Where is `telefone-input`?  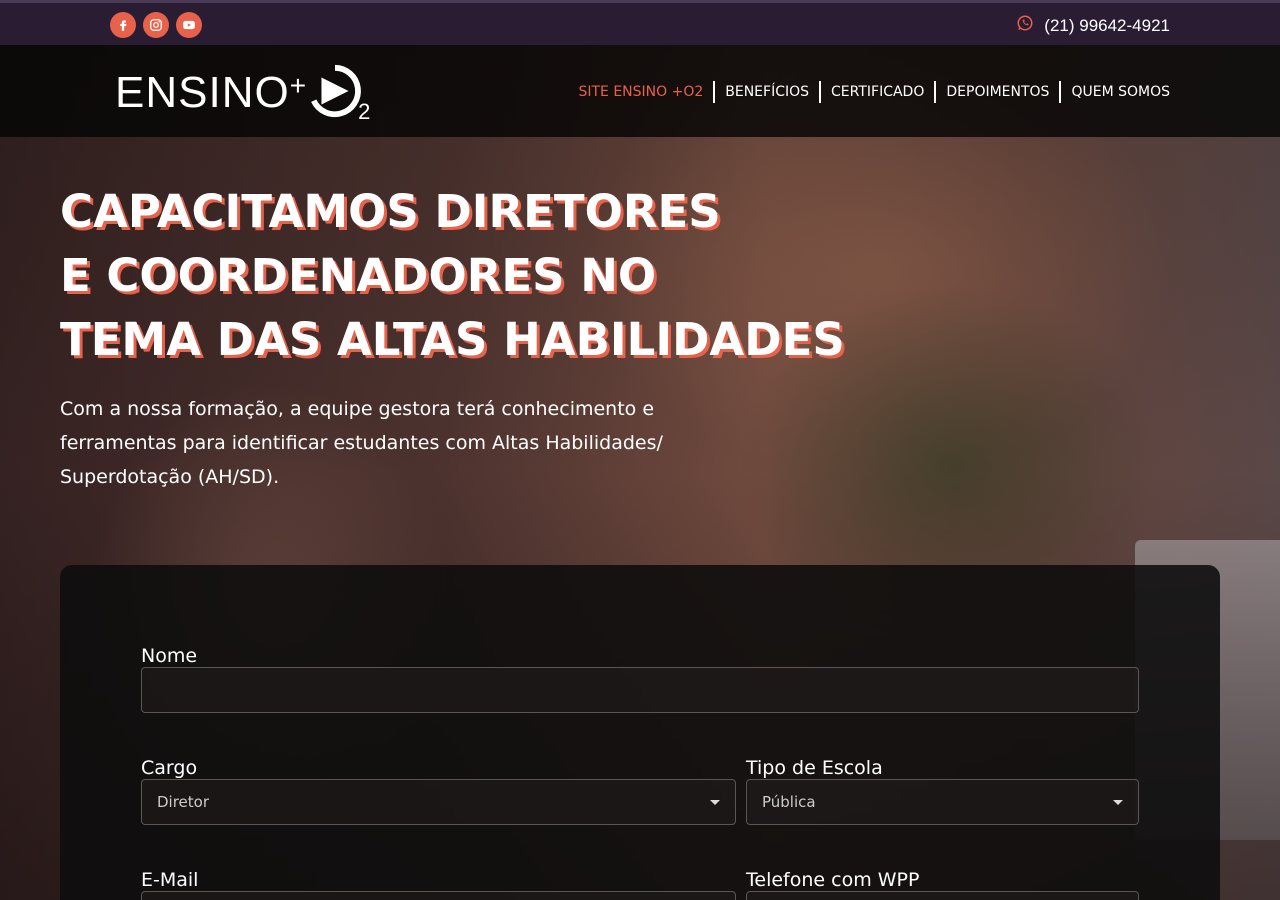
telefone-input is located at coordinates (942, 895).